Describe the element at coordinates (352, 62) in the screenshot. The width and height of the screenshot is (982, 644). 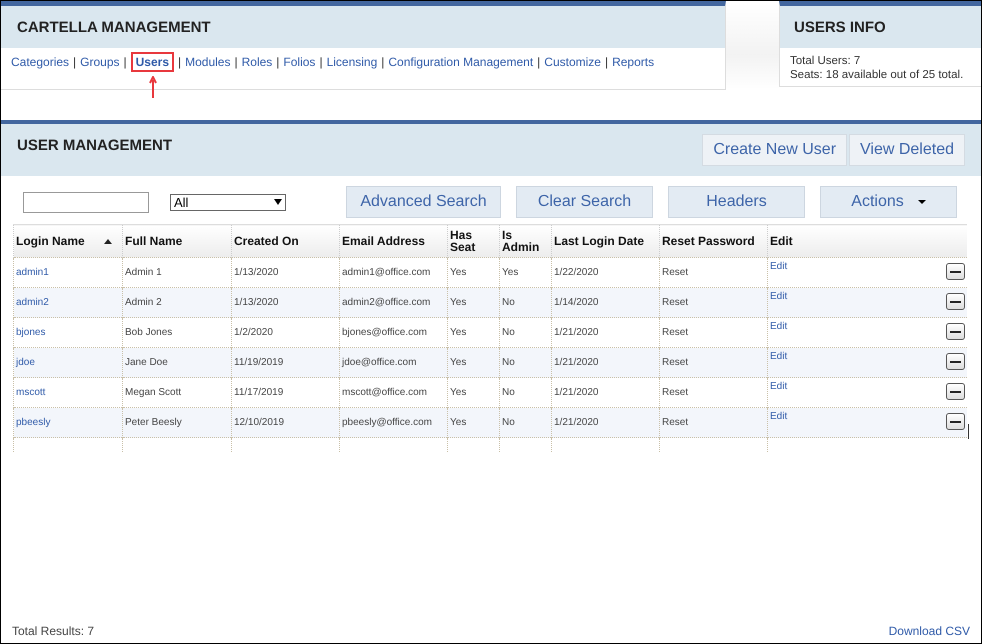
I see `nav-link: Licensing` at that location.